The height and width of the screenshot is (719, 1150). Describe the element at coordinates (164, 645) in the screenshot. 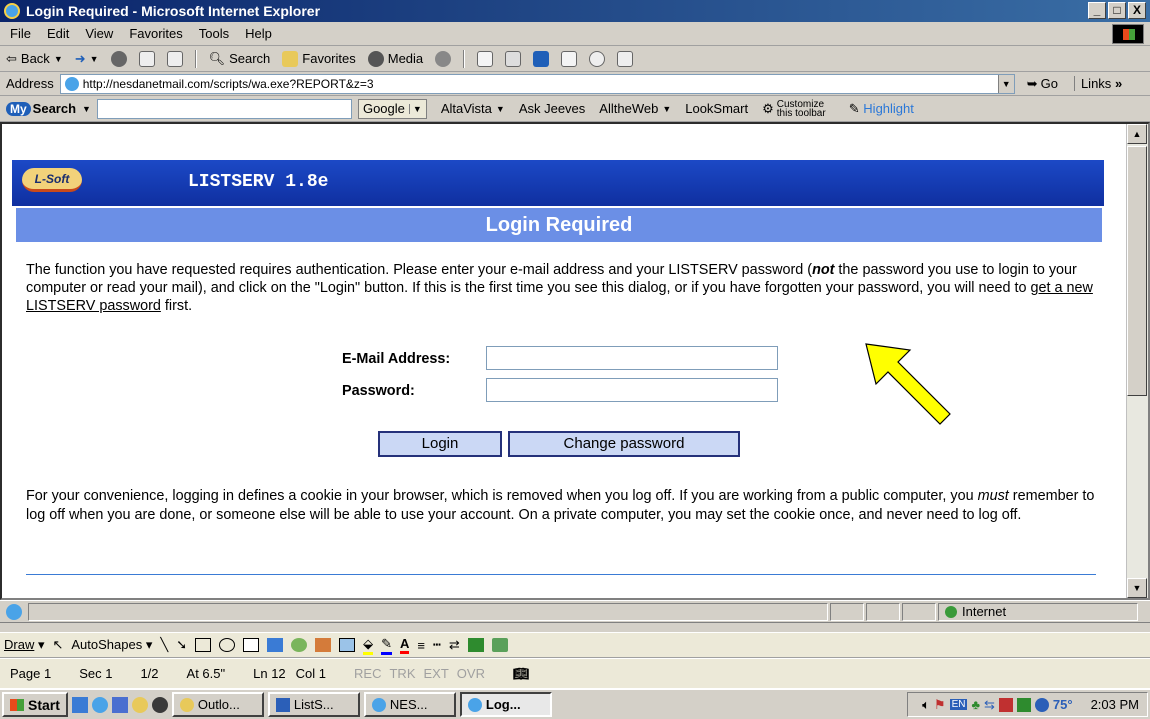

I see `line-icon: ╲` at that location.